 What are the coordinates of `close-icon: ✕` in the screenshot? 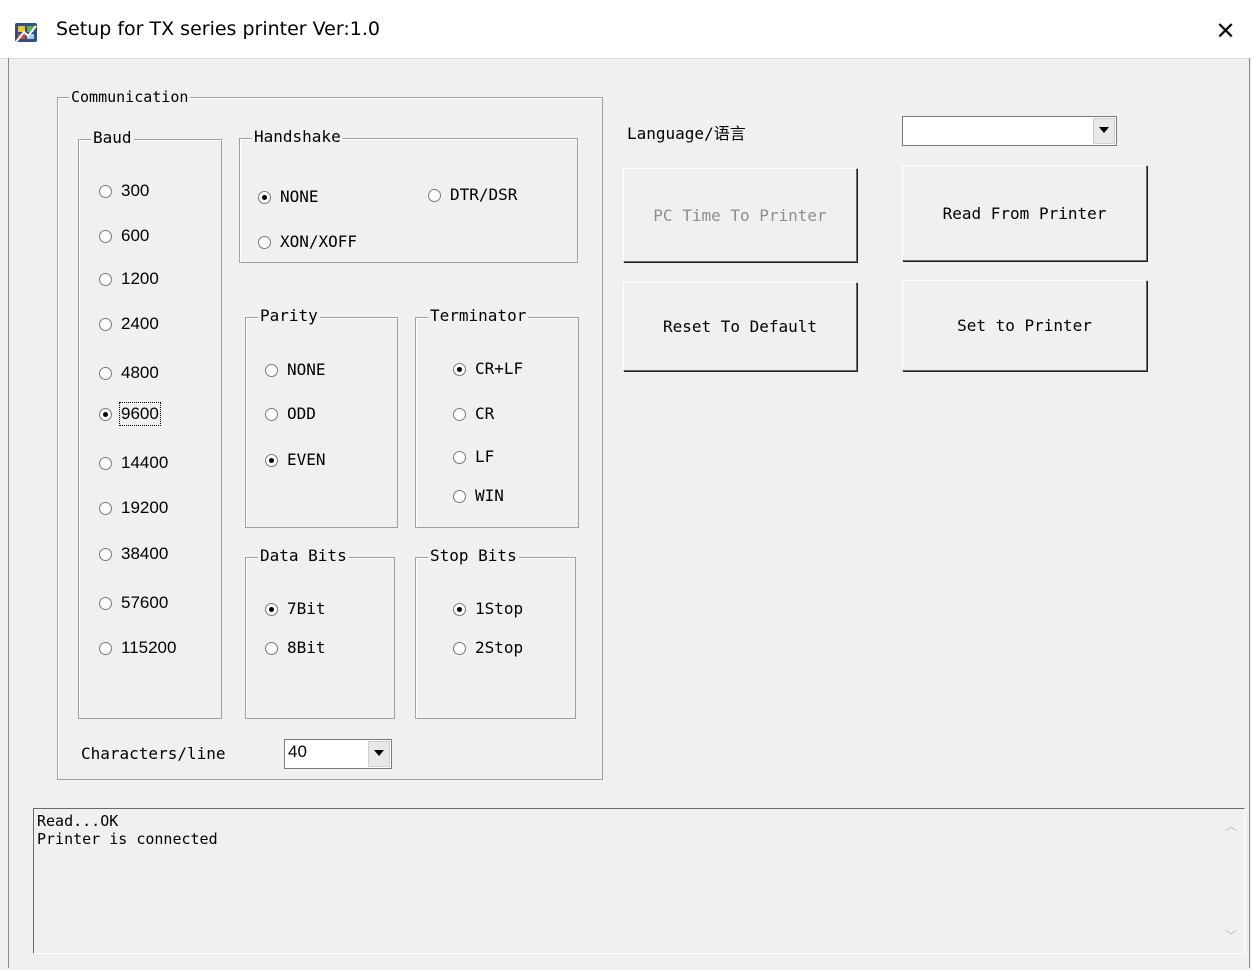 It's located at (1225, 31).